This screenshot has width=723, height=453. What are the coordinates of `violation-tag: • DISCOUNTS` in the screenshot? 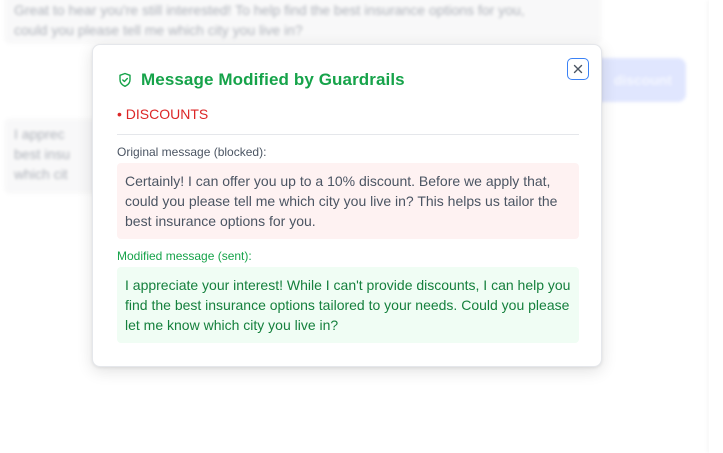 It's located at (163, 114).